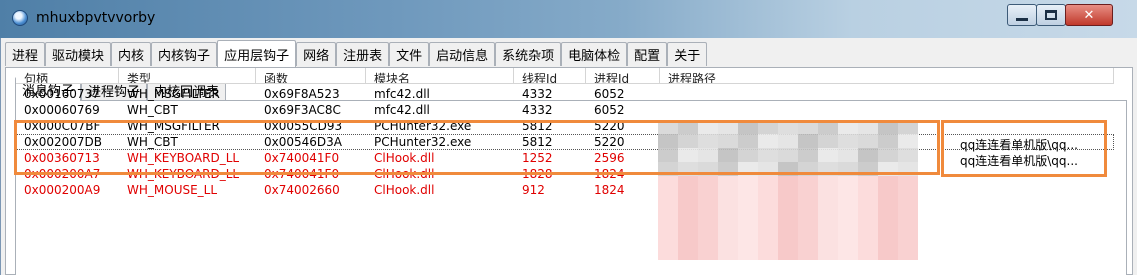  I want to click on app-icon, so click(20, 18).